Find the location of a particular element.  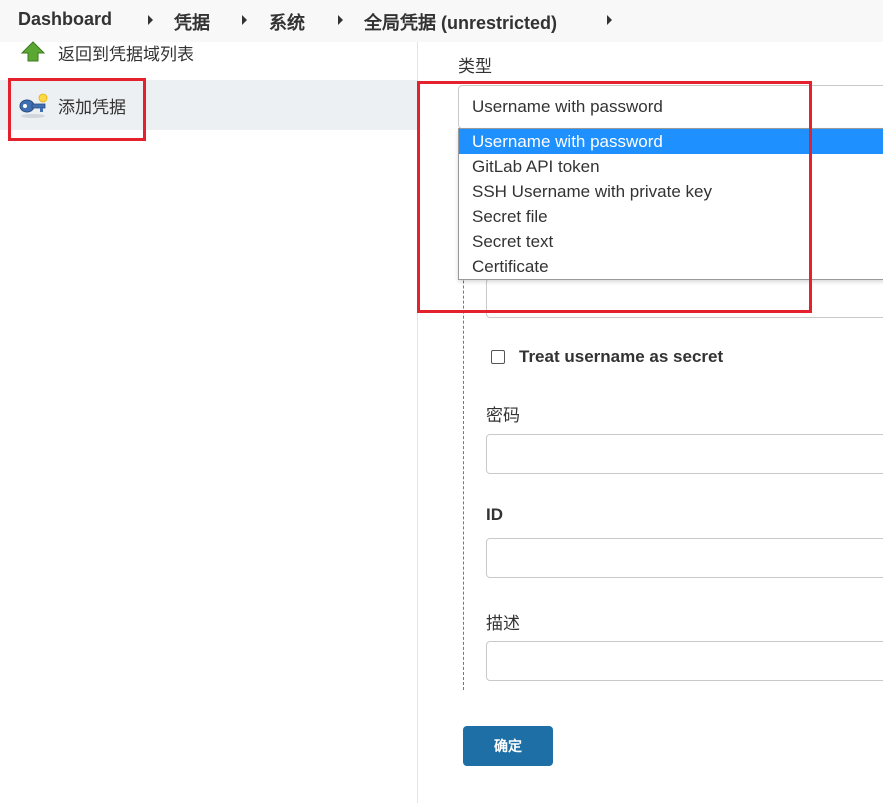

id-input is located at coordinates (684, 558).